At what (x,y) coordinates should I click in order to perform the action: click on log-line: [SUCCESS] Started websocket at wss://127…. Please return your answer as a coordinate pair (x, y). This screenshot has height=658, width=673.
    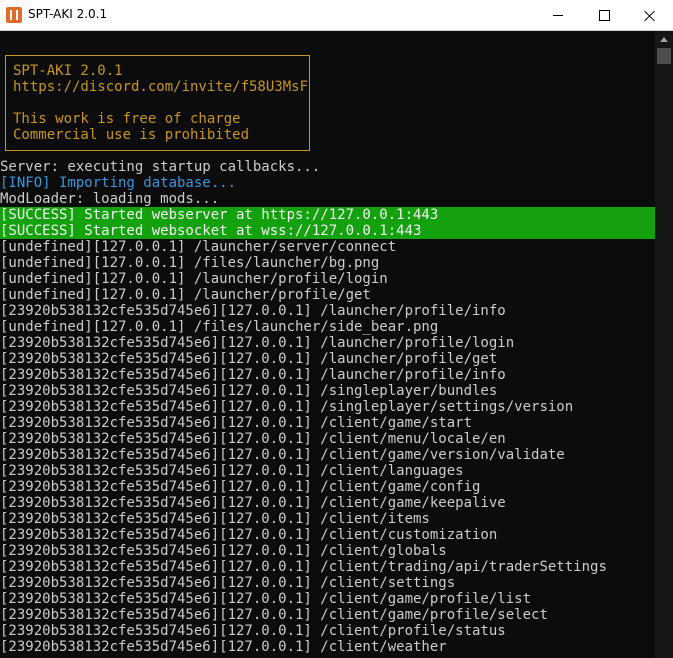
    Looking at the image, I should click on (327, 231).